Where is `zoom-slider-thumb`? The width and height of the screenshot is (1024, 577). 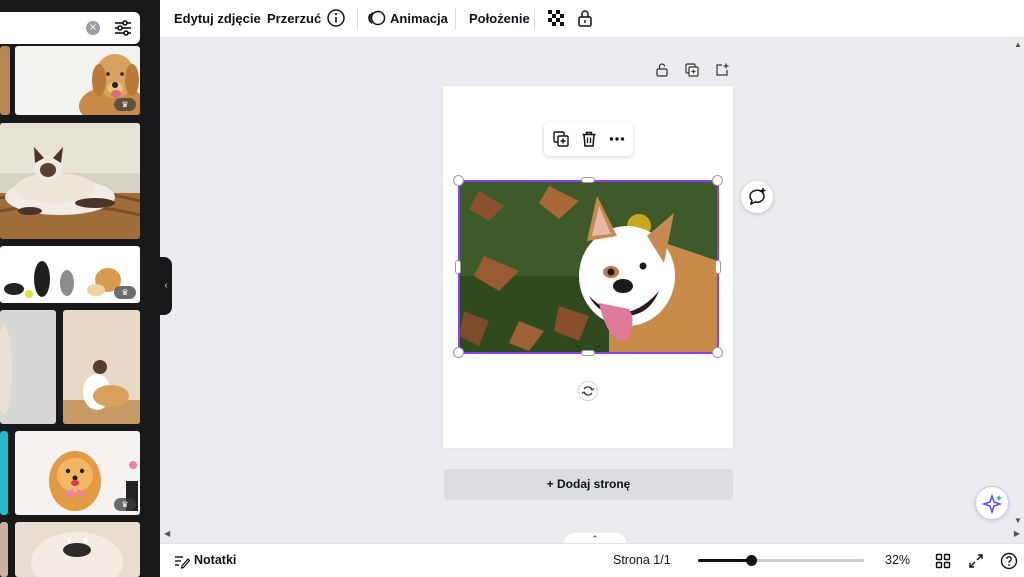
zoom-slider-thumb is located at coordinates (751, 560).